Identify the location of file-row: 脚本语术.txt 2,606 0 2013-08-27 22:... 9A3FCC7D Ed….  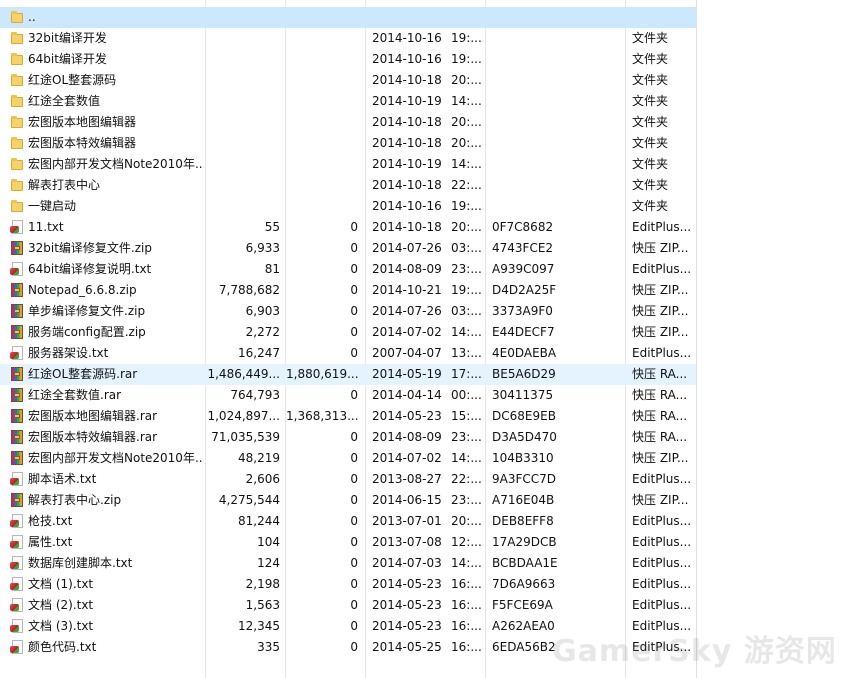
(348, 479).